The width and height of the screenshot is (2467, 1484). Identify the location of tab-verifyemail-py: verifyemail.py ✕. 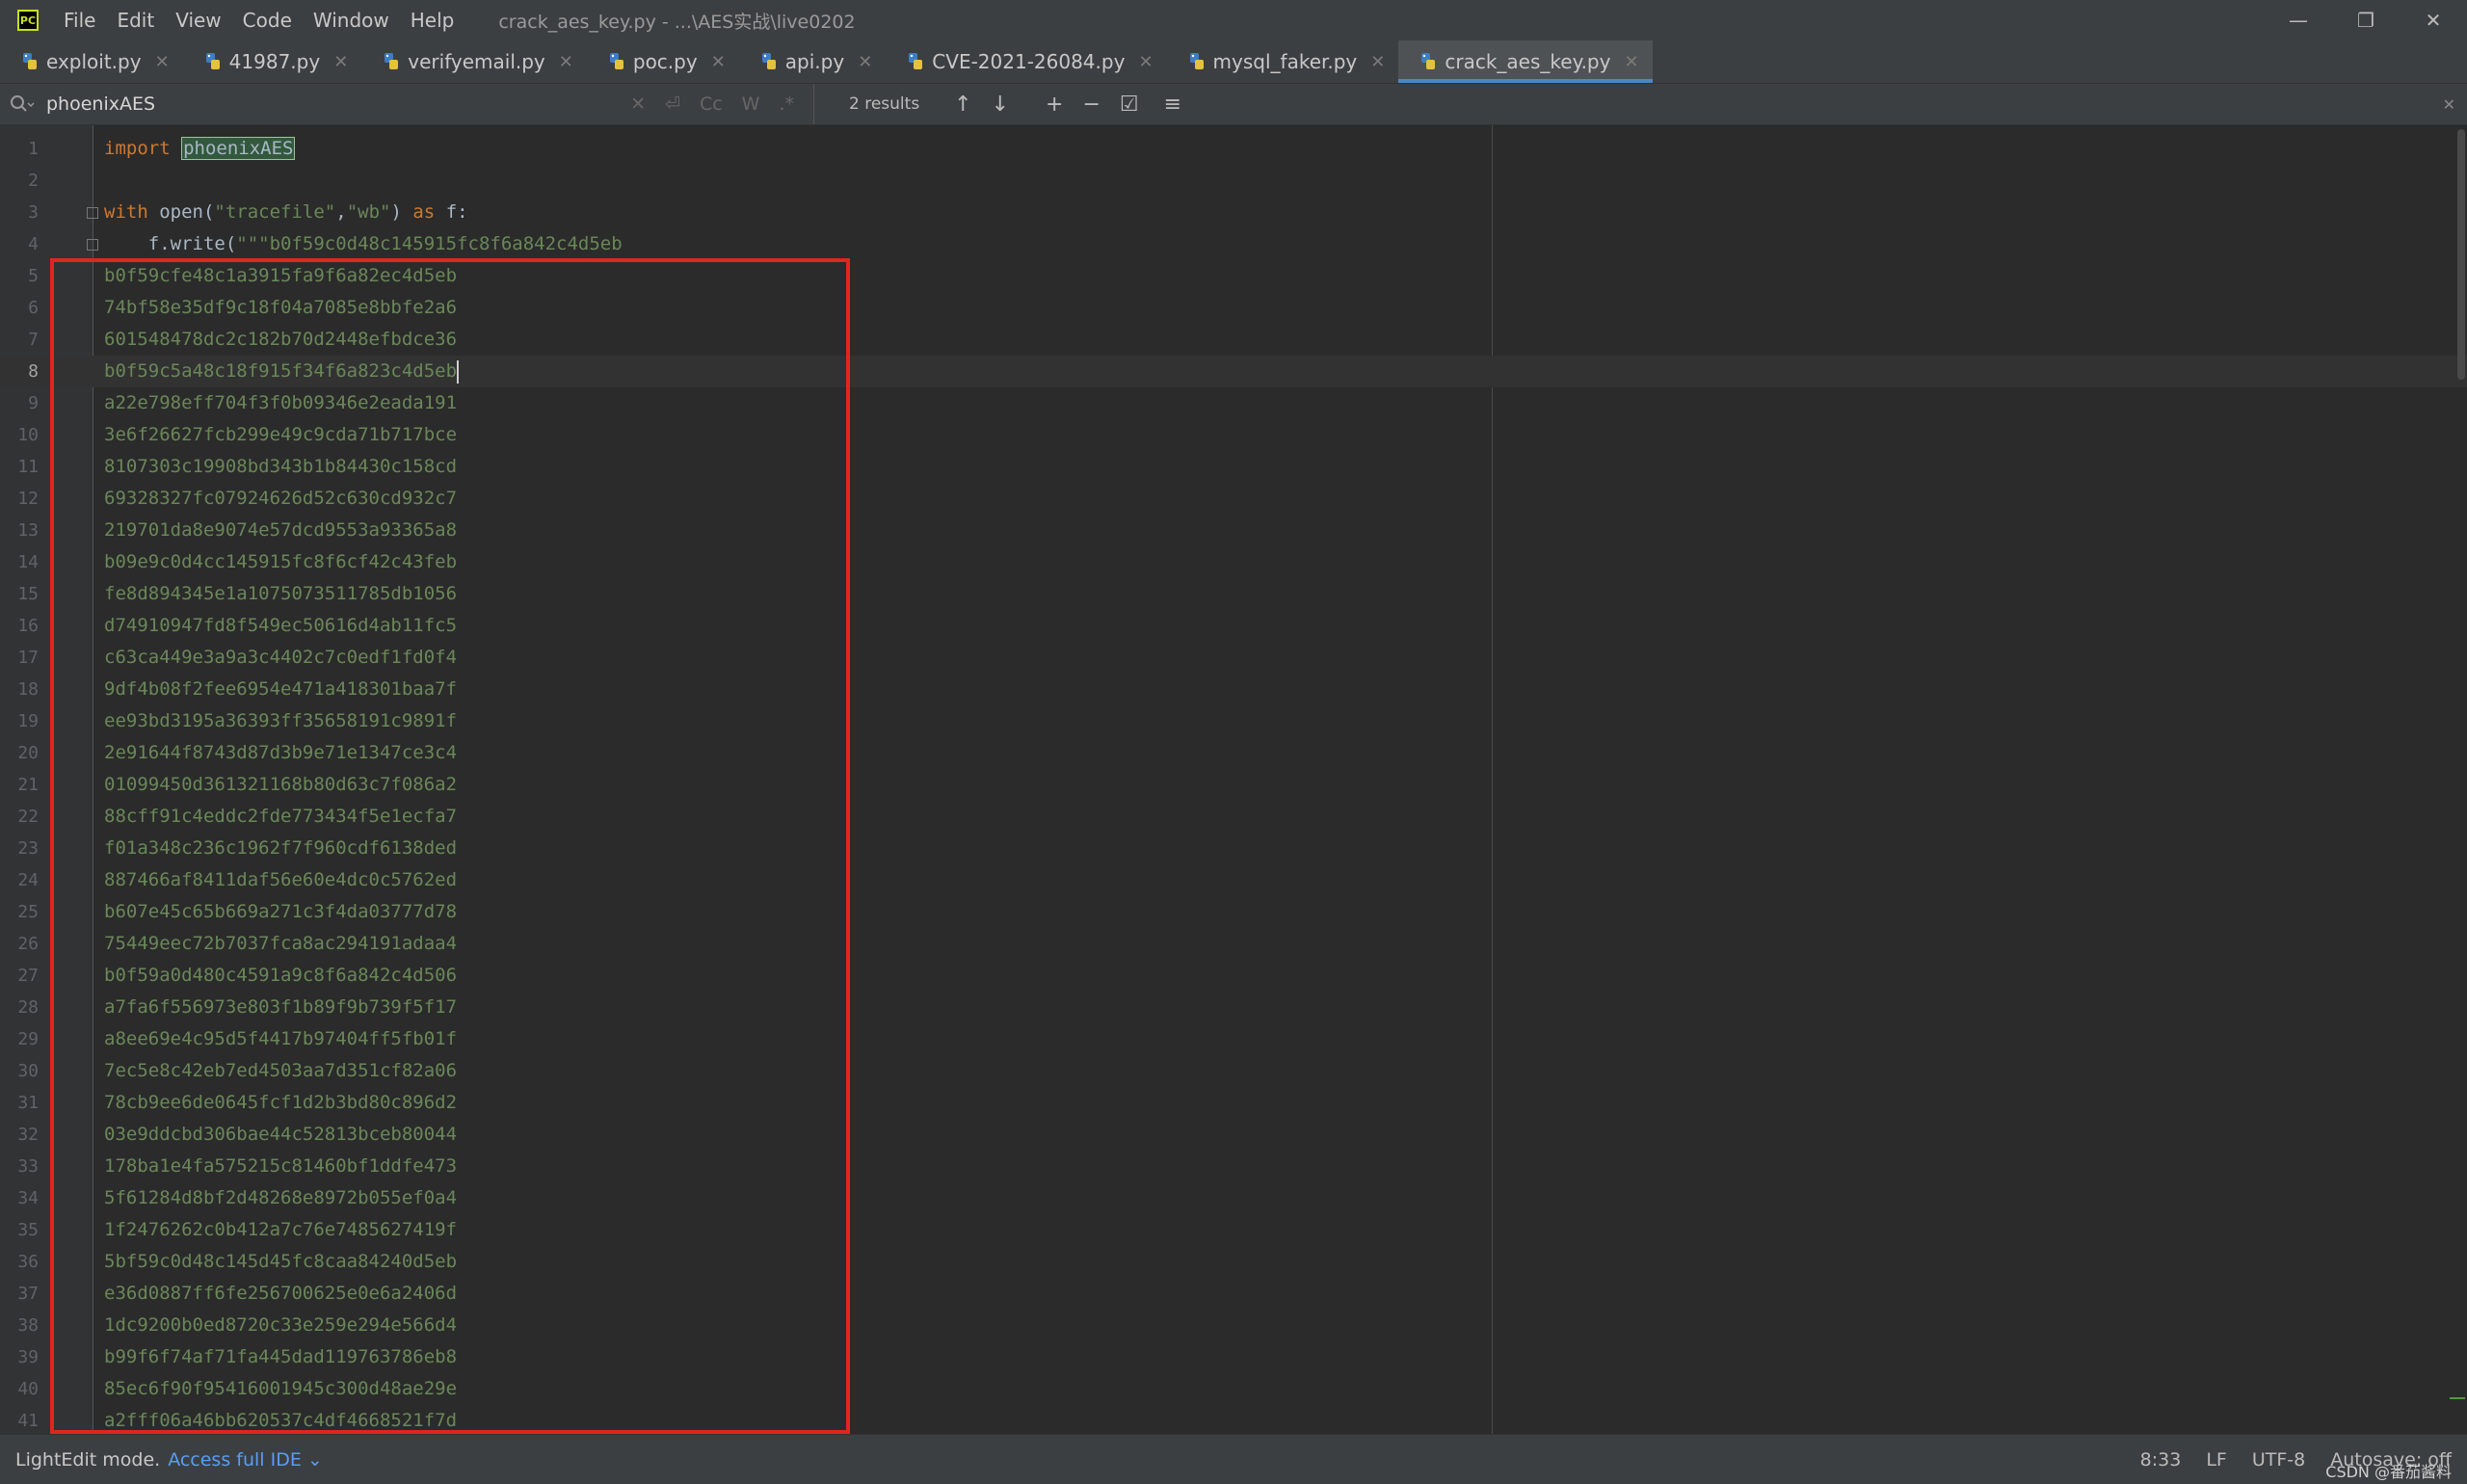
(474, 61).